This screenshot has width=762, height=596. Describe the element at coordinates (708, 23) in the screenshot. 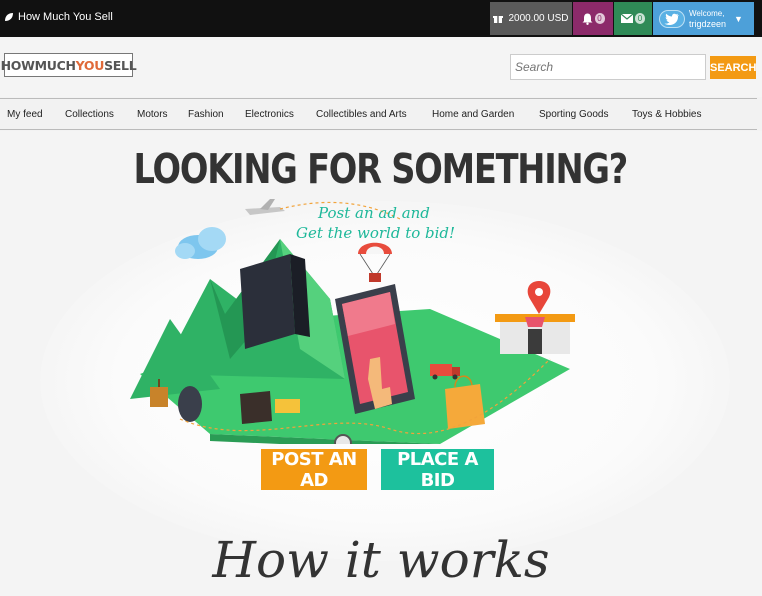

I see `username-label: trigdzeen` at that location.